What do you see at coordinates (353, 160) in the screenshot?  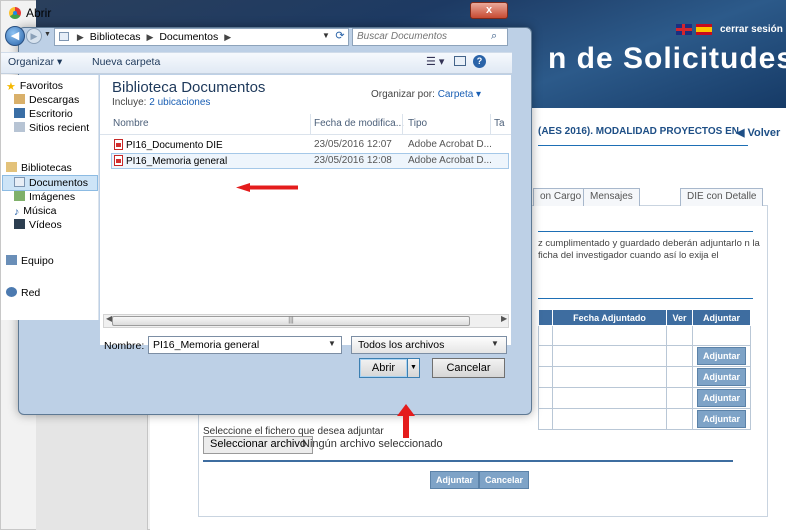 I see `file-date: 23/05/2016 12:08` at bounding box center [353, 160].